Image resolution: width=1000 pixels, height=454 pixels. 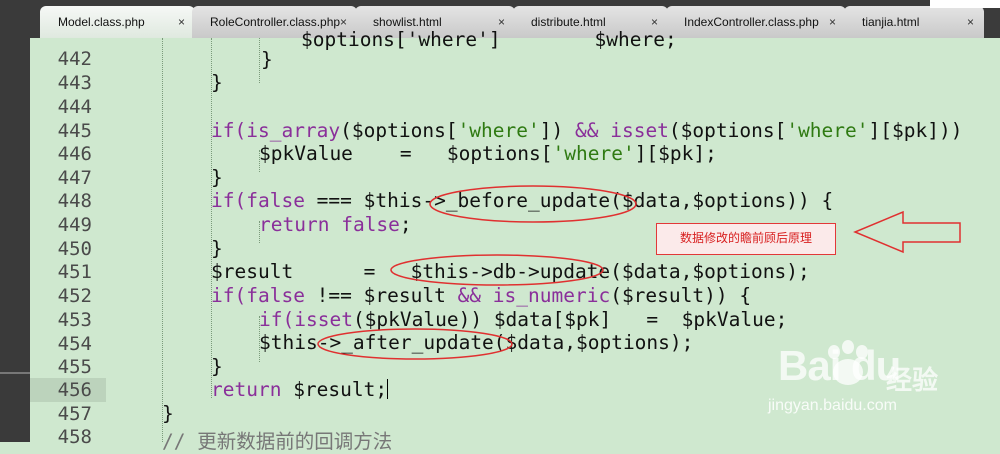 What do you see at coordinates (74, 107) in the screenshot?
I see `line-number: 444` at bounding box center [74, 107].